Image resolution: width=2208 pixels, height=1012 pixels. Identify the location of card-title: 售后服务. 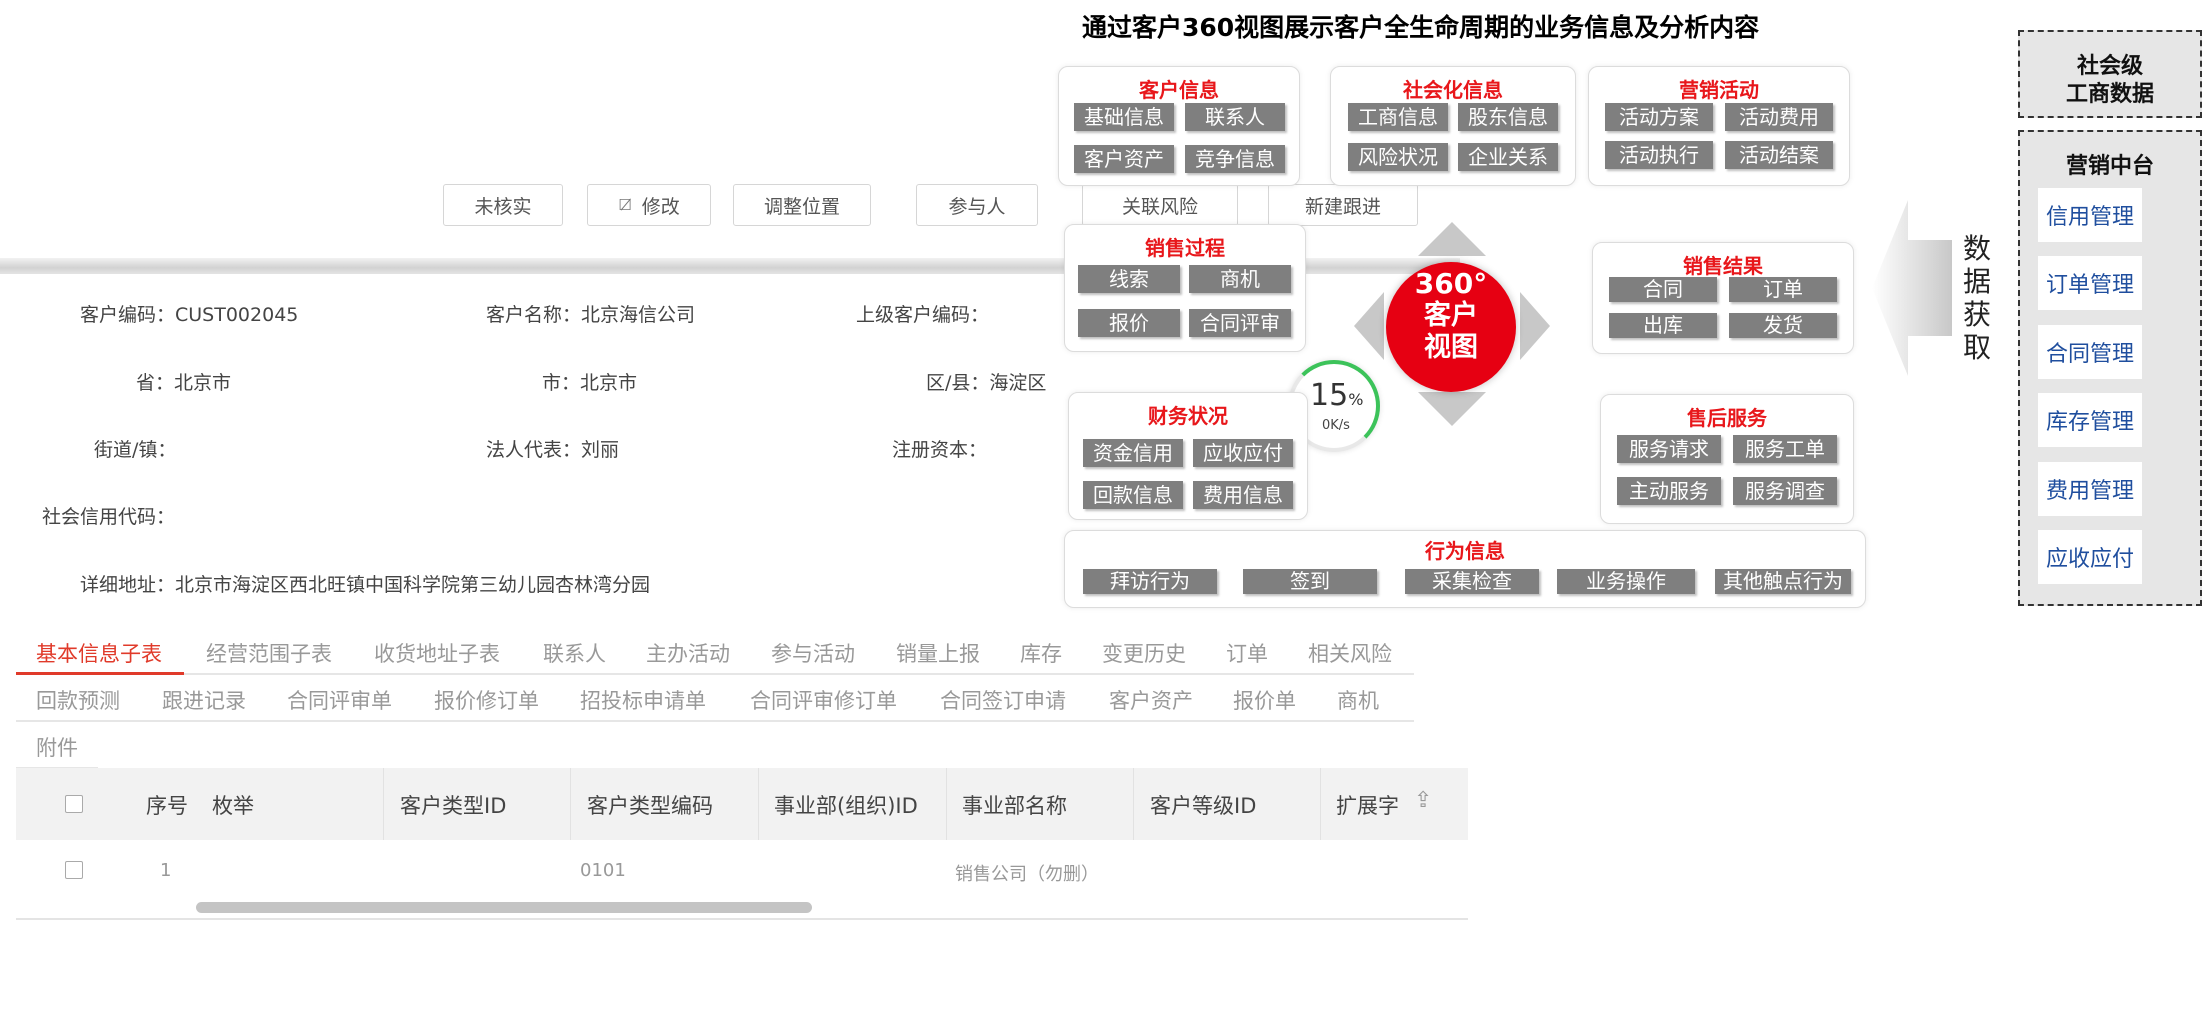
(1727, 418).